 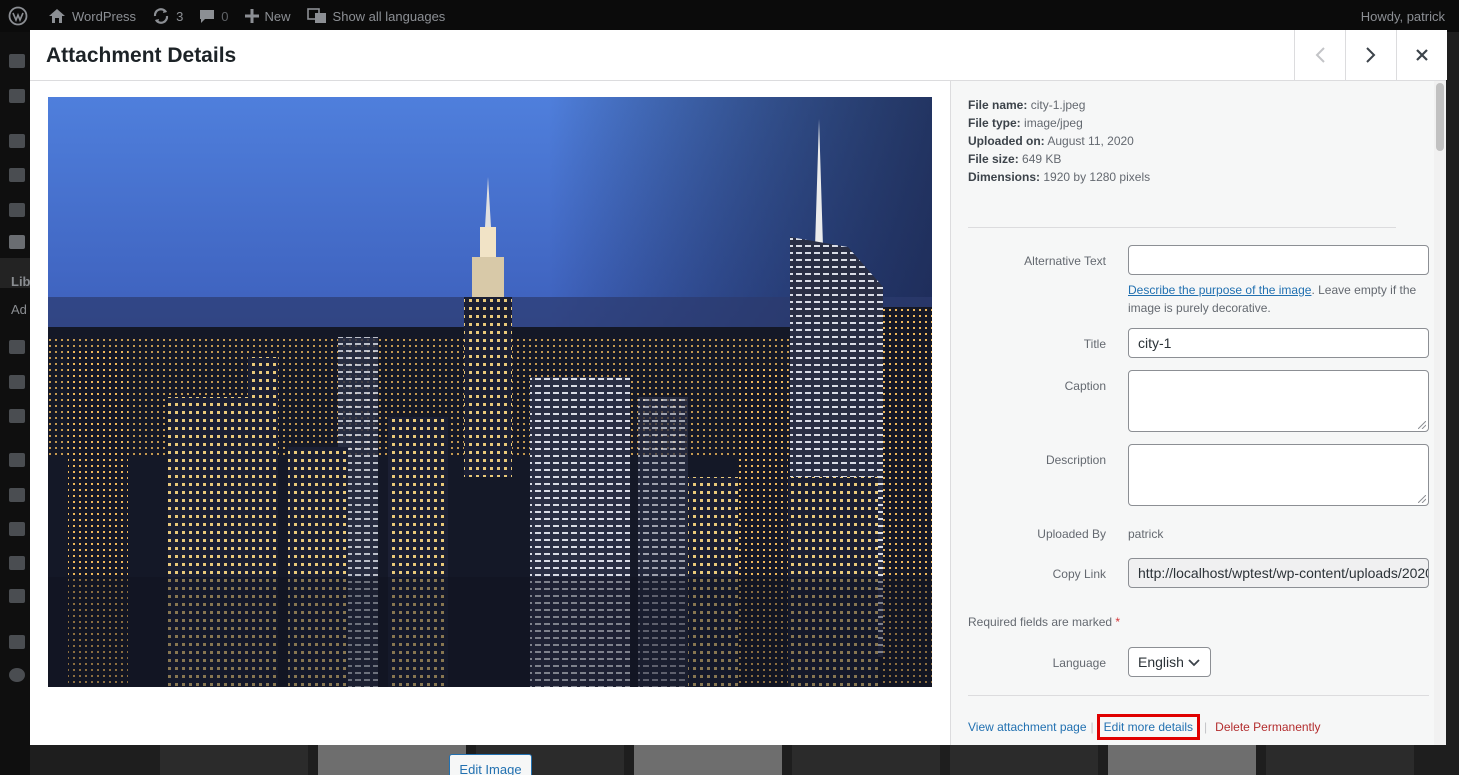 I want to click on updates-icon, so click(x=161, y=16).